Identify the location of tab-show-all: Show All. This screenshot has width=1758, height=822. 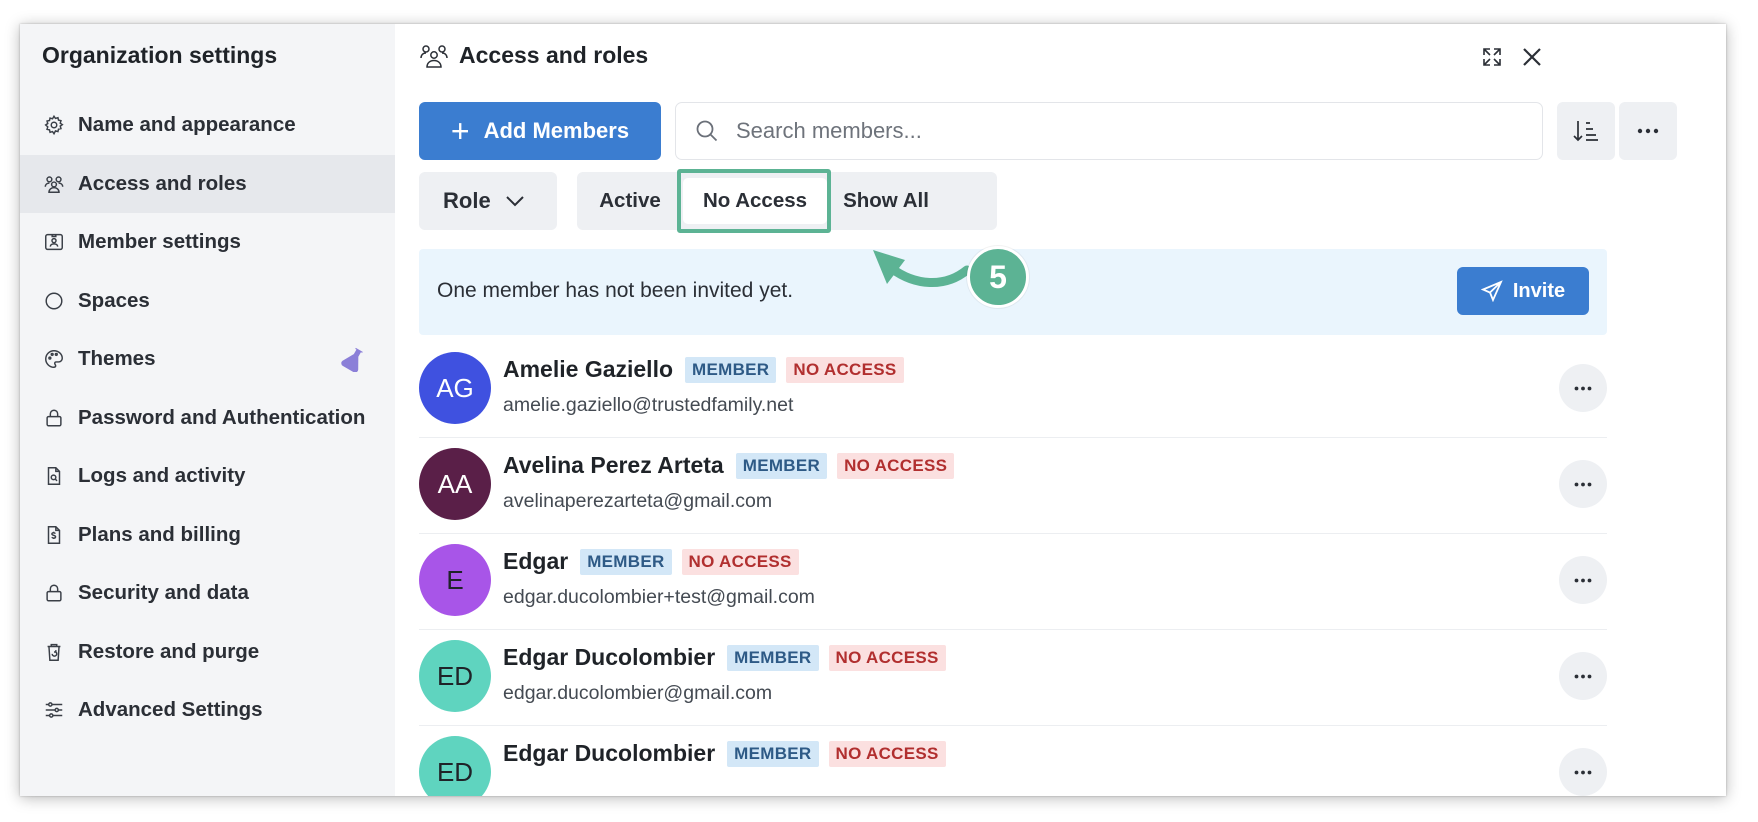
(886, 201).